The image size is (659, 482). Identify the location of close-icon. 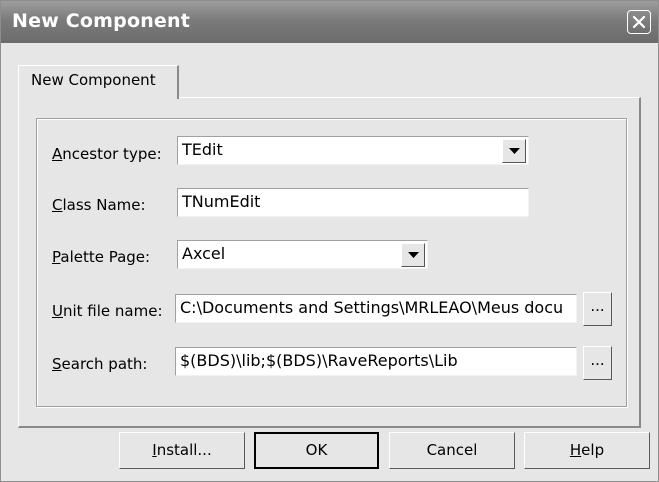
(639, 22).